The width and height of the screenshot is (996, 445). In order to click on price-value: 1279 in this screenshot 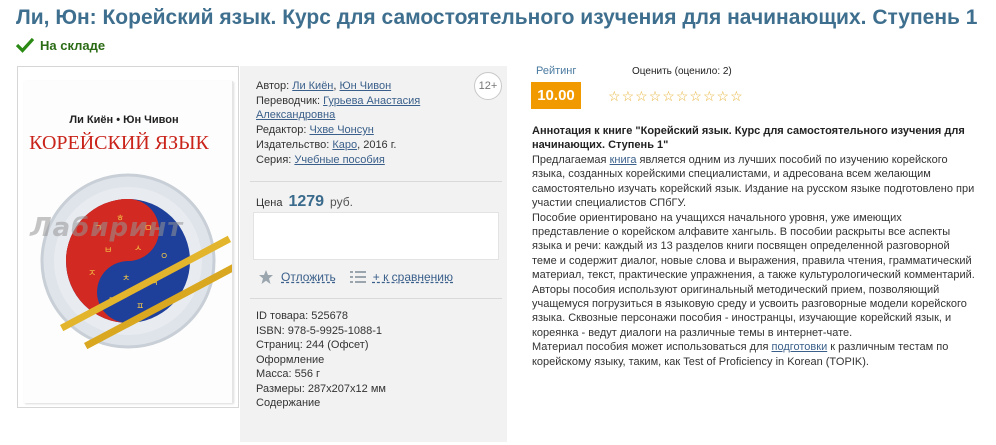, I will do `click(306, 201)`.